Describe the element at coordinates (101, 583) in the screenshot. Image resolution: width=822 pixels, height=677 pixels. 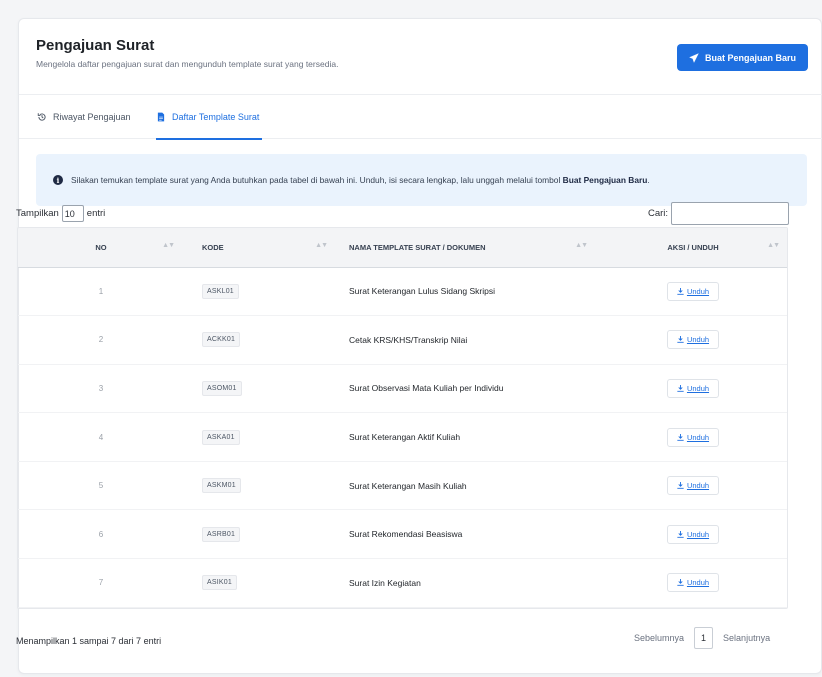
I see `cell-no: 7` at that location.